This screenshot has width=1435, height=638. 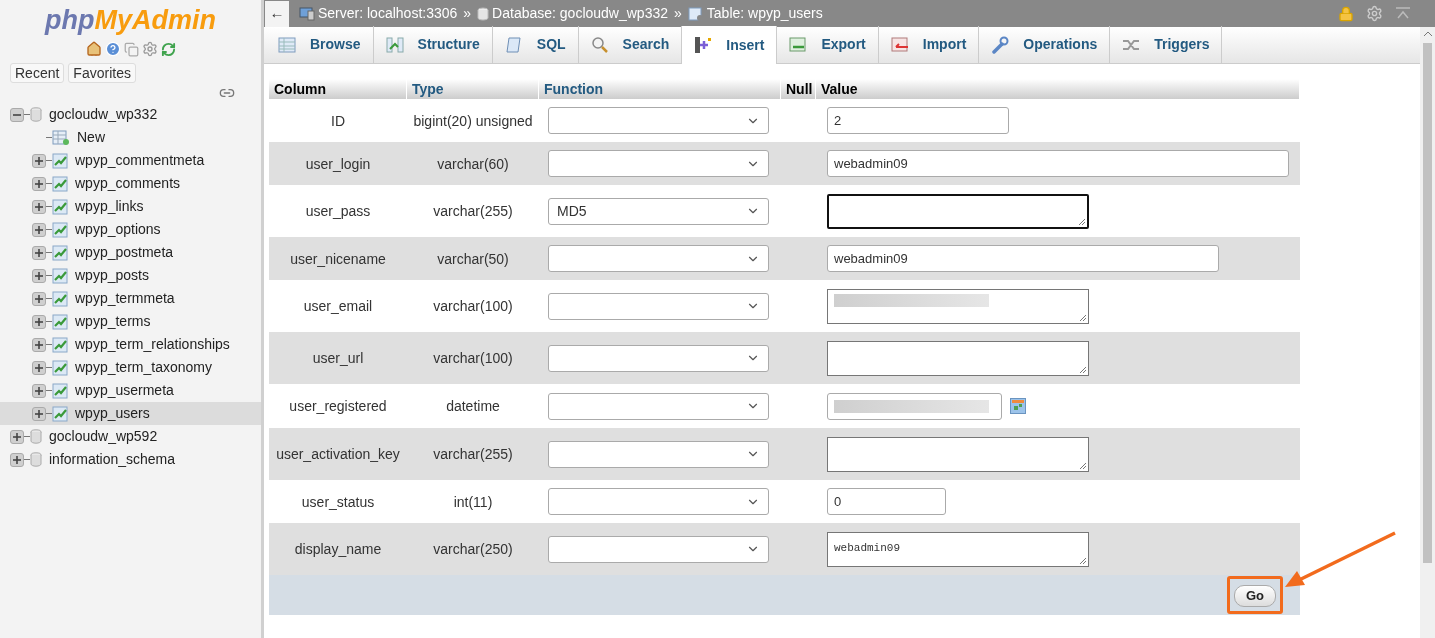 What do you see at coordinates (277, 13) in the screenshot?
I see `back-button: ←` at bounding box center [277, 13].